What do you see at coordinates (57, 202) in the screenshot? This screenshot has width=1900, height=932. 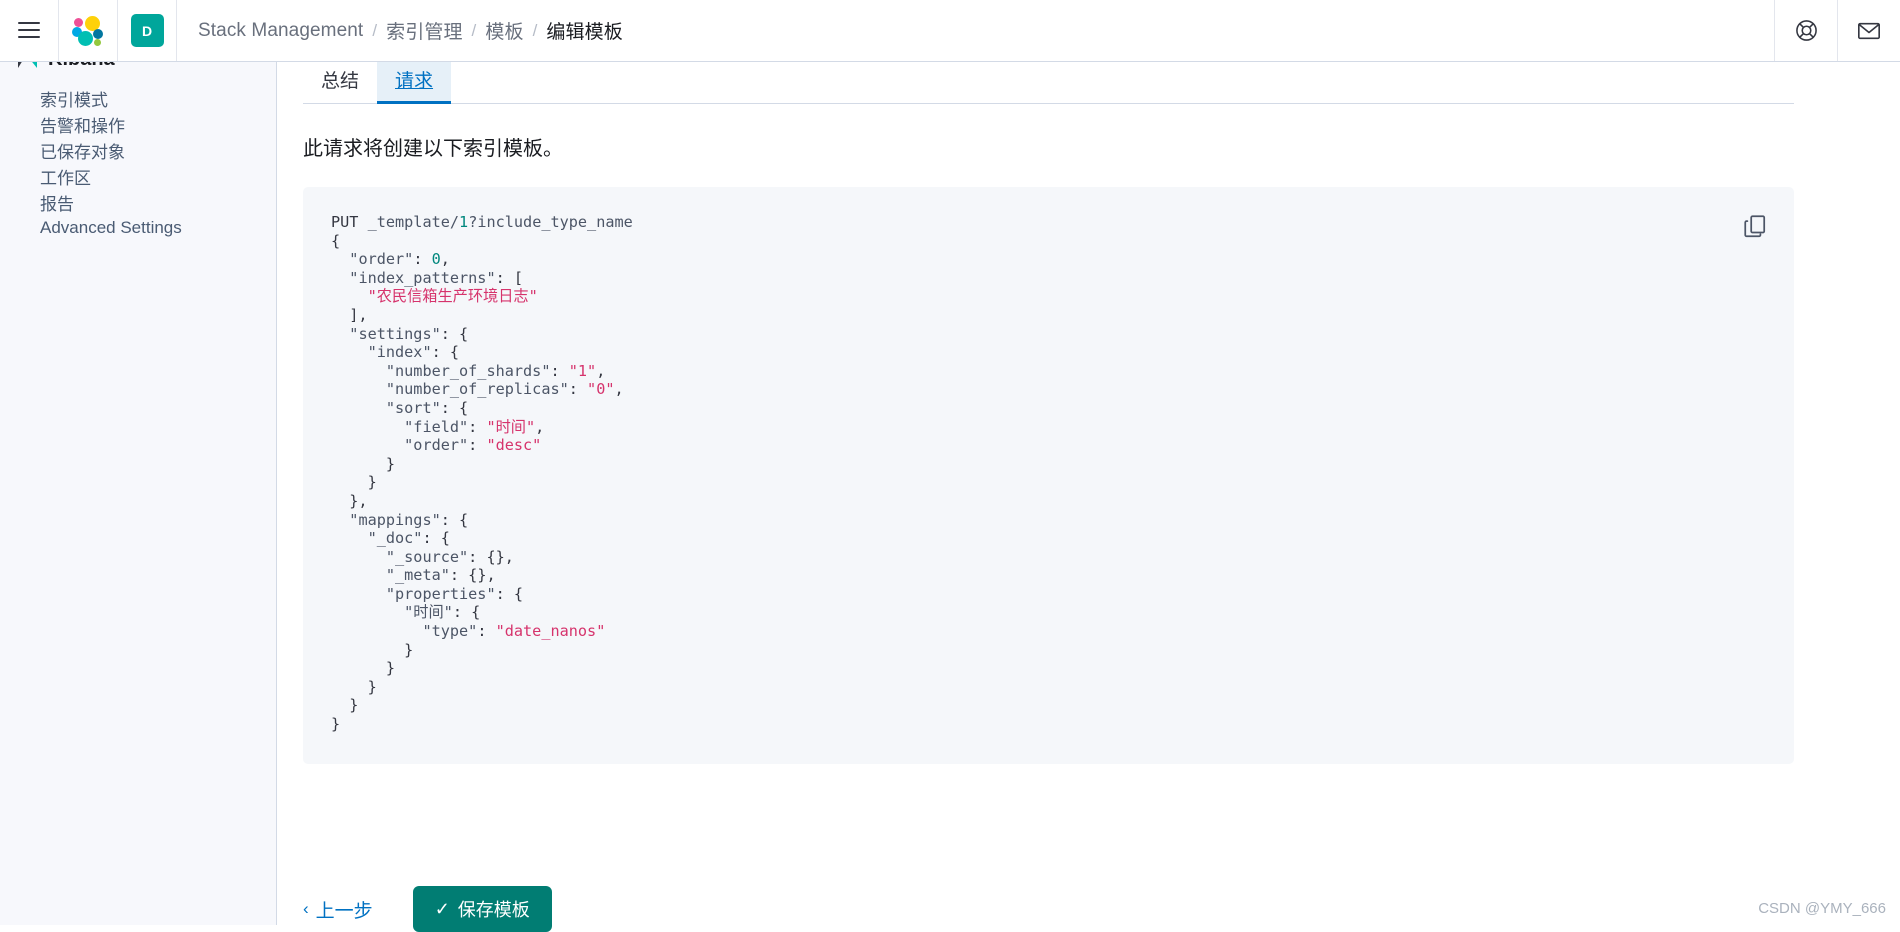 I see `sidebar-item-label: 报告` at bounding box center [57, 202].